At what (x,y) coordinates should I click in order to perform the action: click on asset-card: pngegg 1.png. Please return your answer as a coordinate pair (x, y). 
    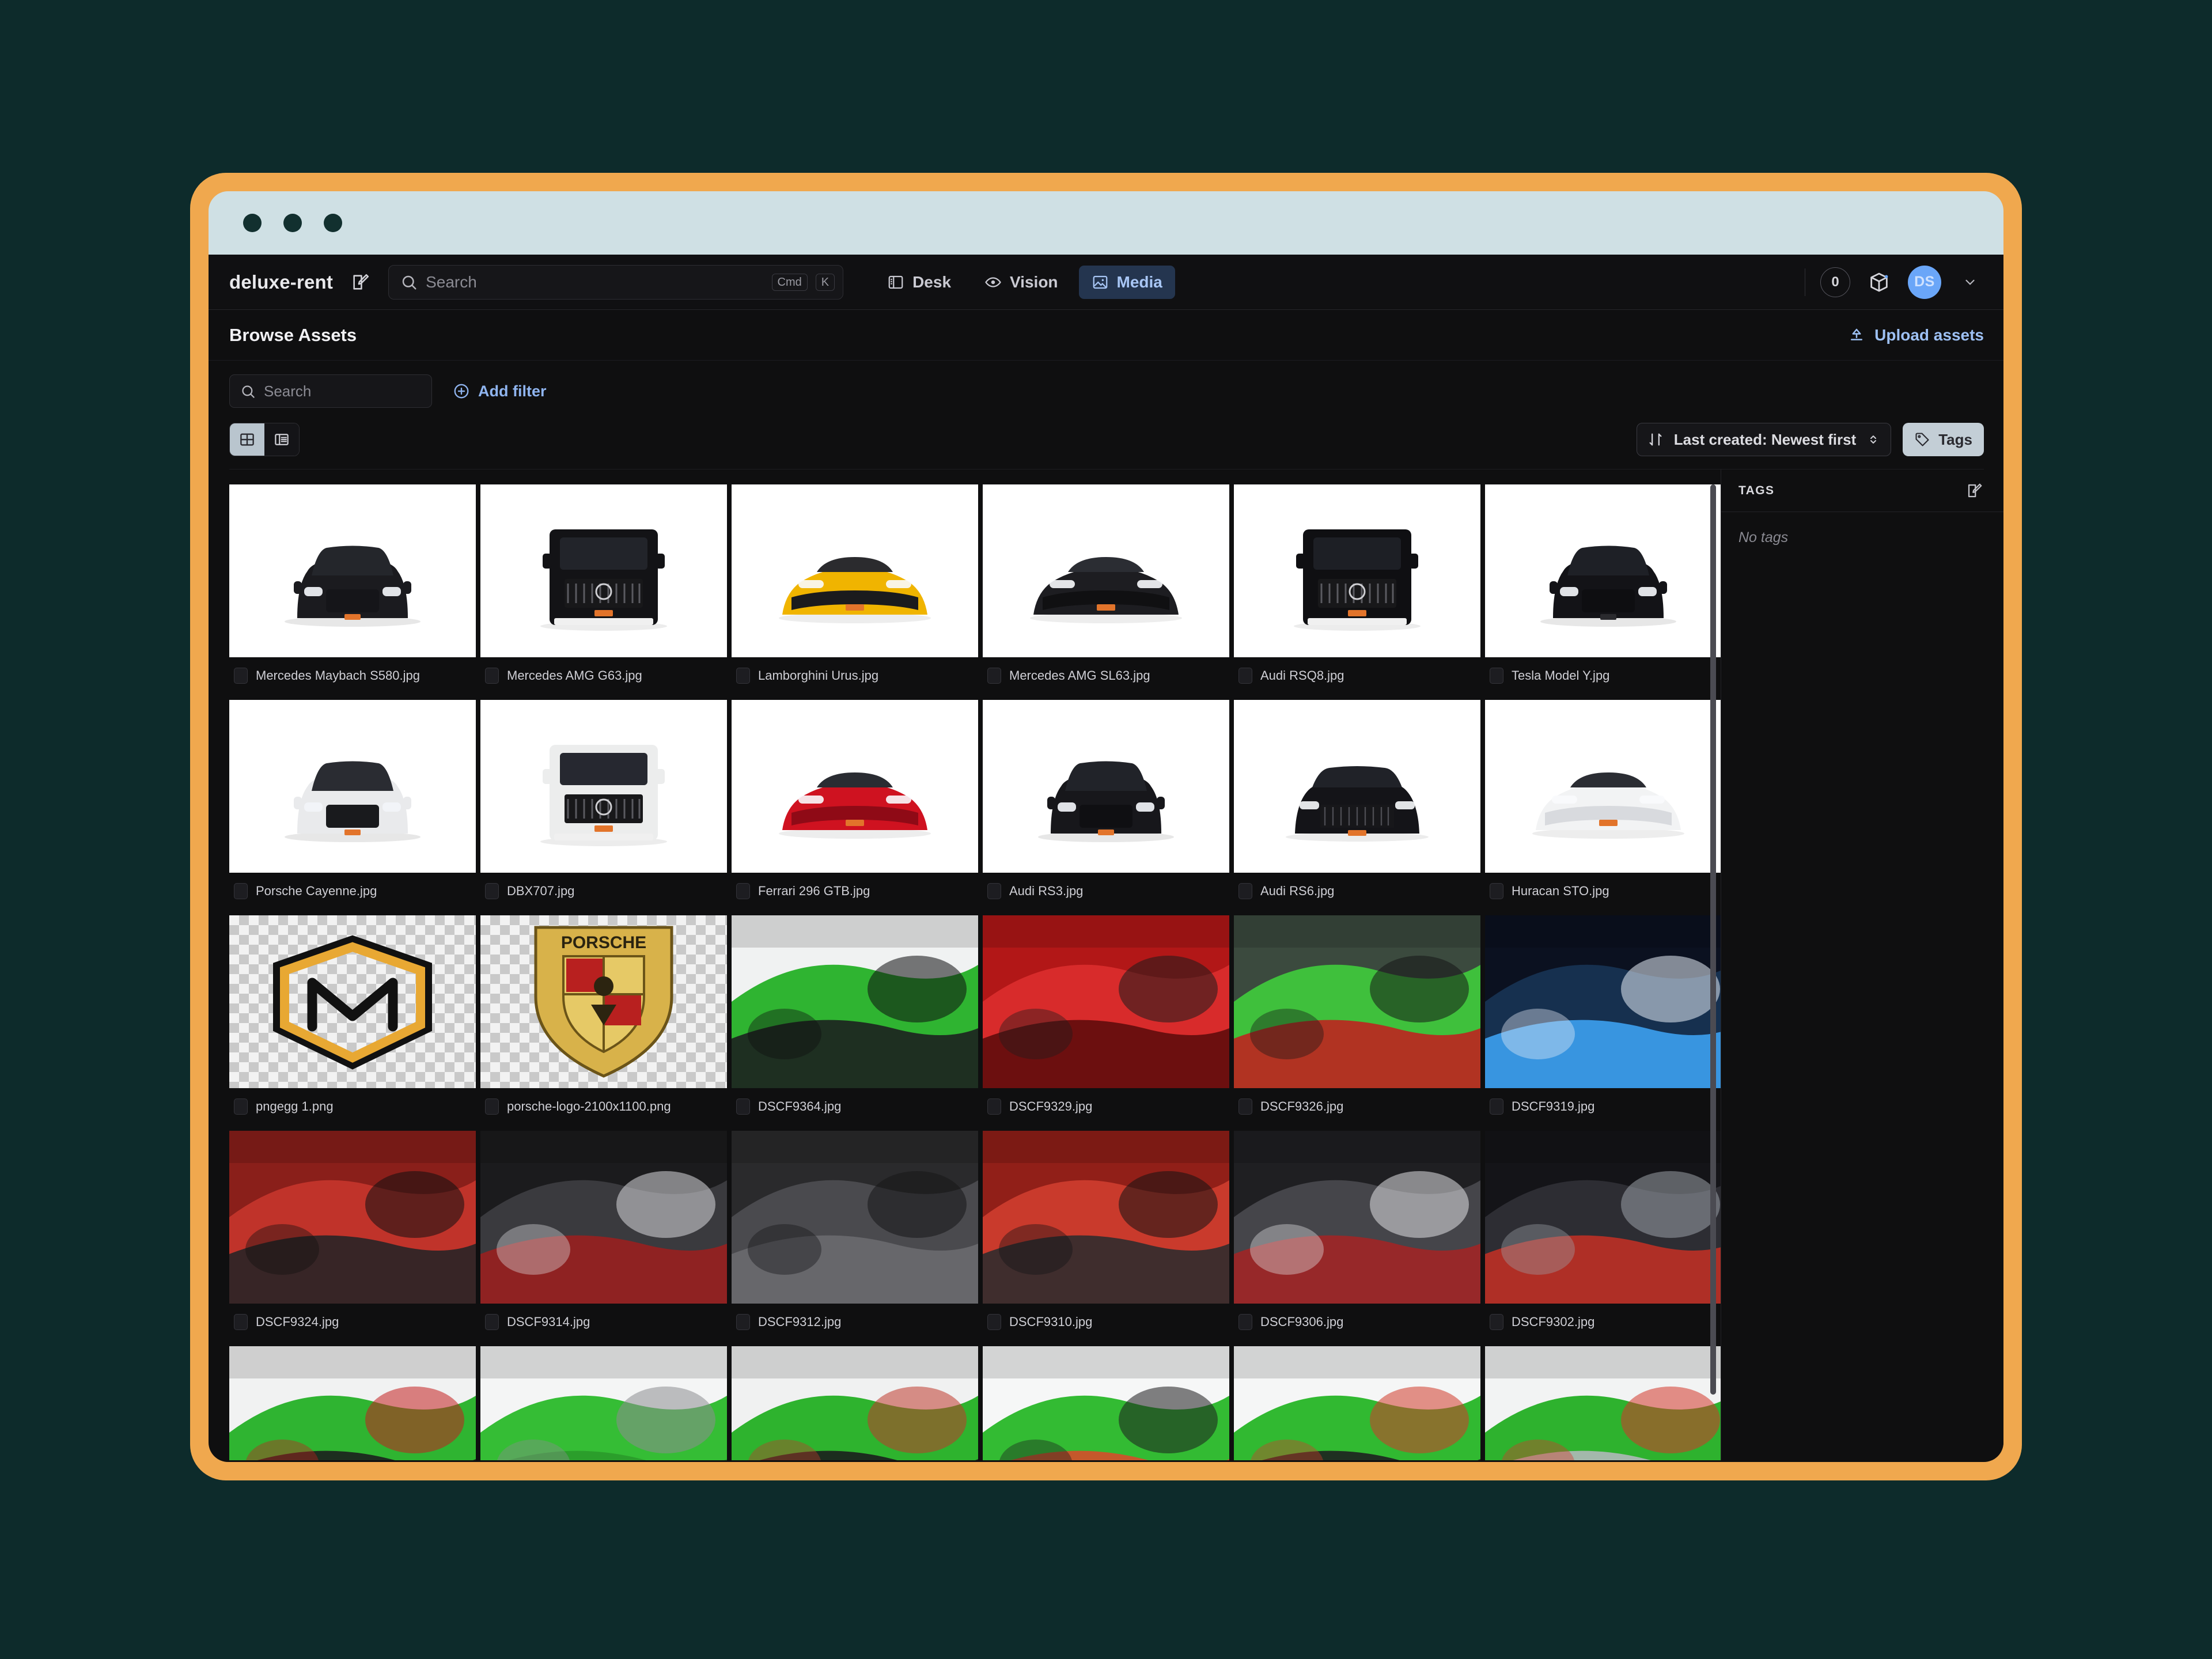
    Looking at the image, I should click on (352, 1020).